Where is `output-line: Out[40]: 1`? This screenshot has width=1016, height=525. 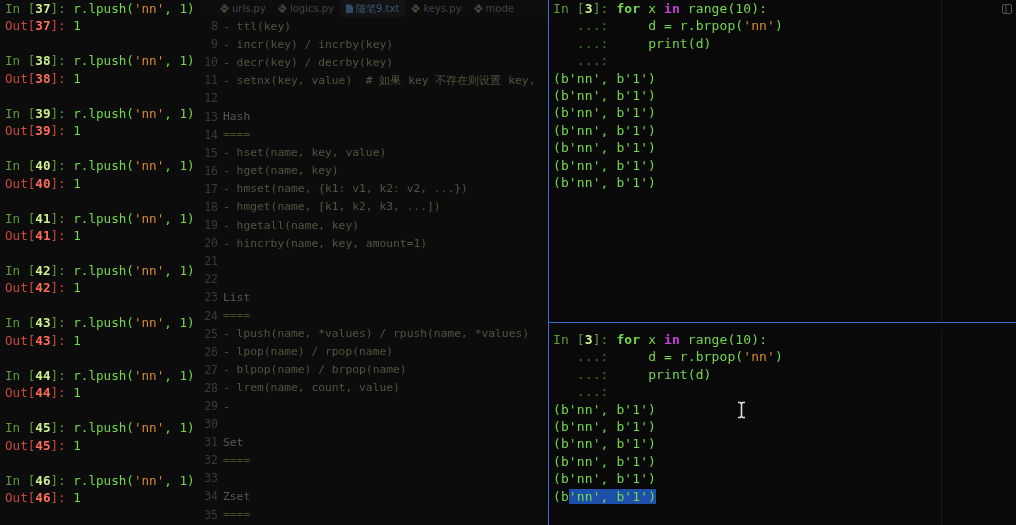
output-line: Out[40]: 1 is located at coordinates (43, 183).